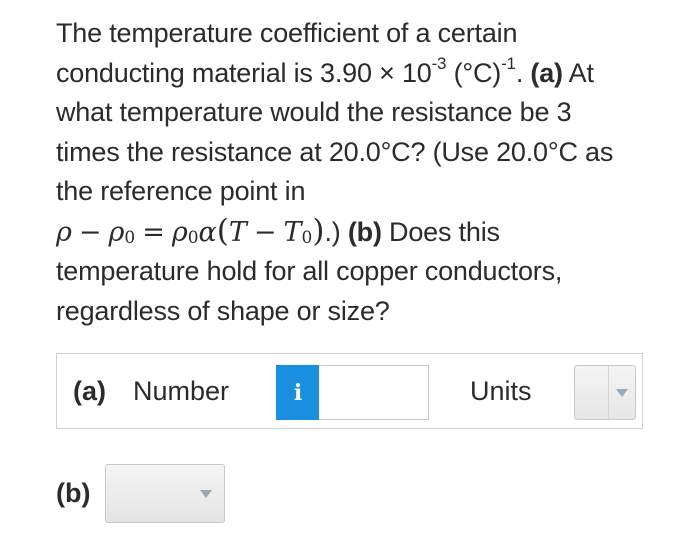  What do you see at coordinates (501, 391) in the screenshot?
I see `units-label: Units` at bounding box center [501, 391].